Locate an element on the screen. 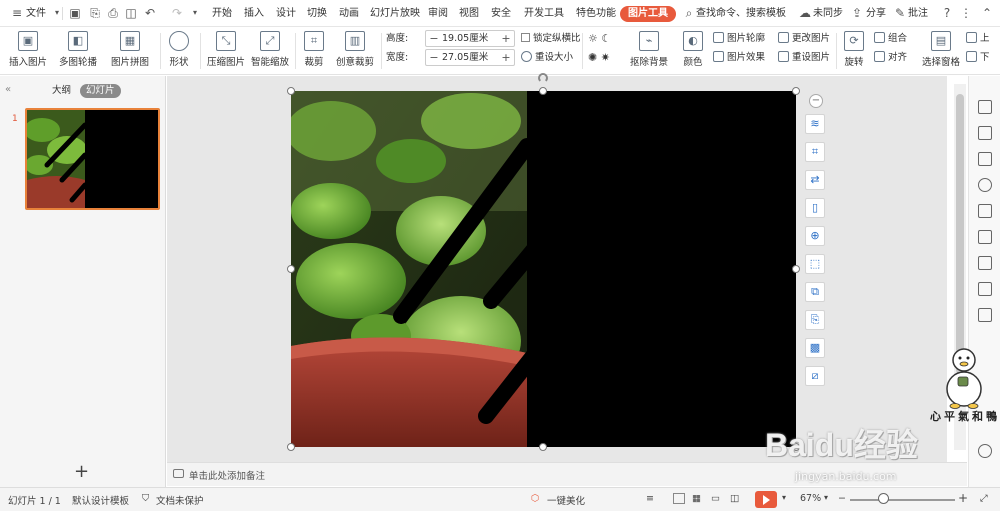  rotate-button: ⟳ 旋转 is located at coordinates (854, 51).